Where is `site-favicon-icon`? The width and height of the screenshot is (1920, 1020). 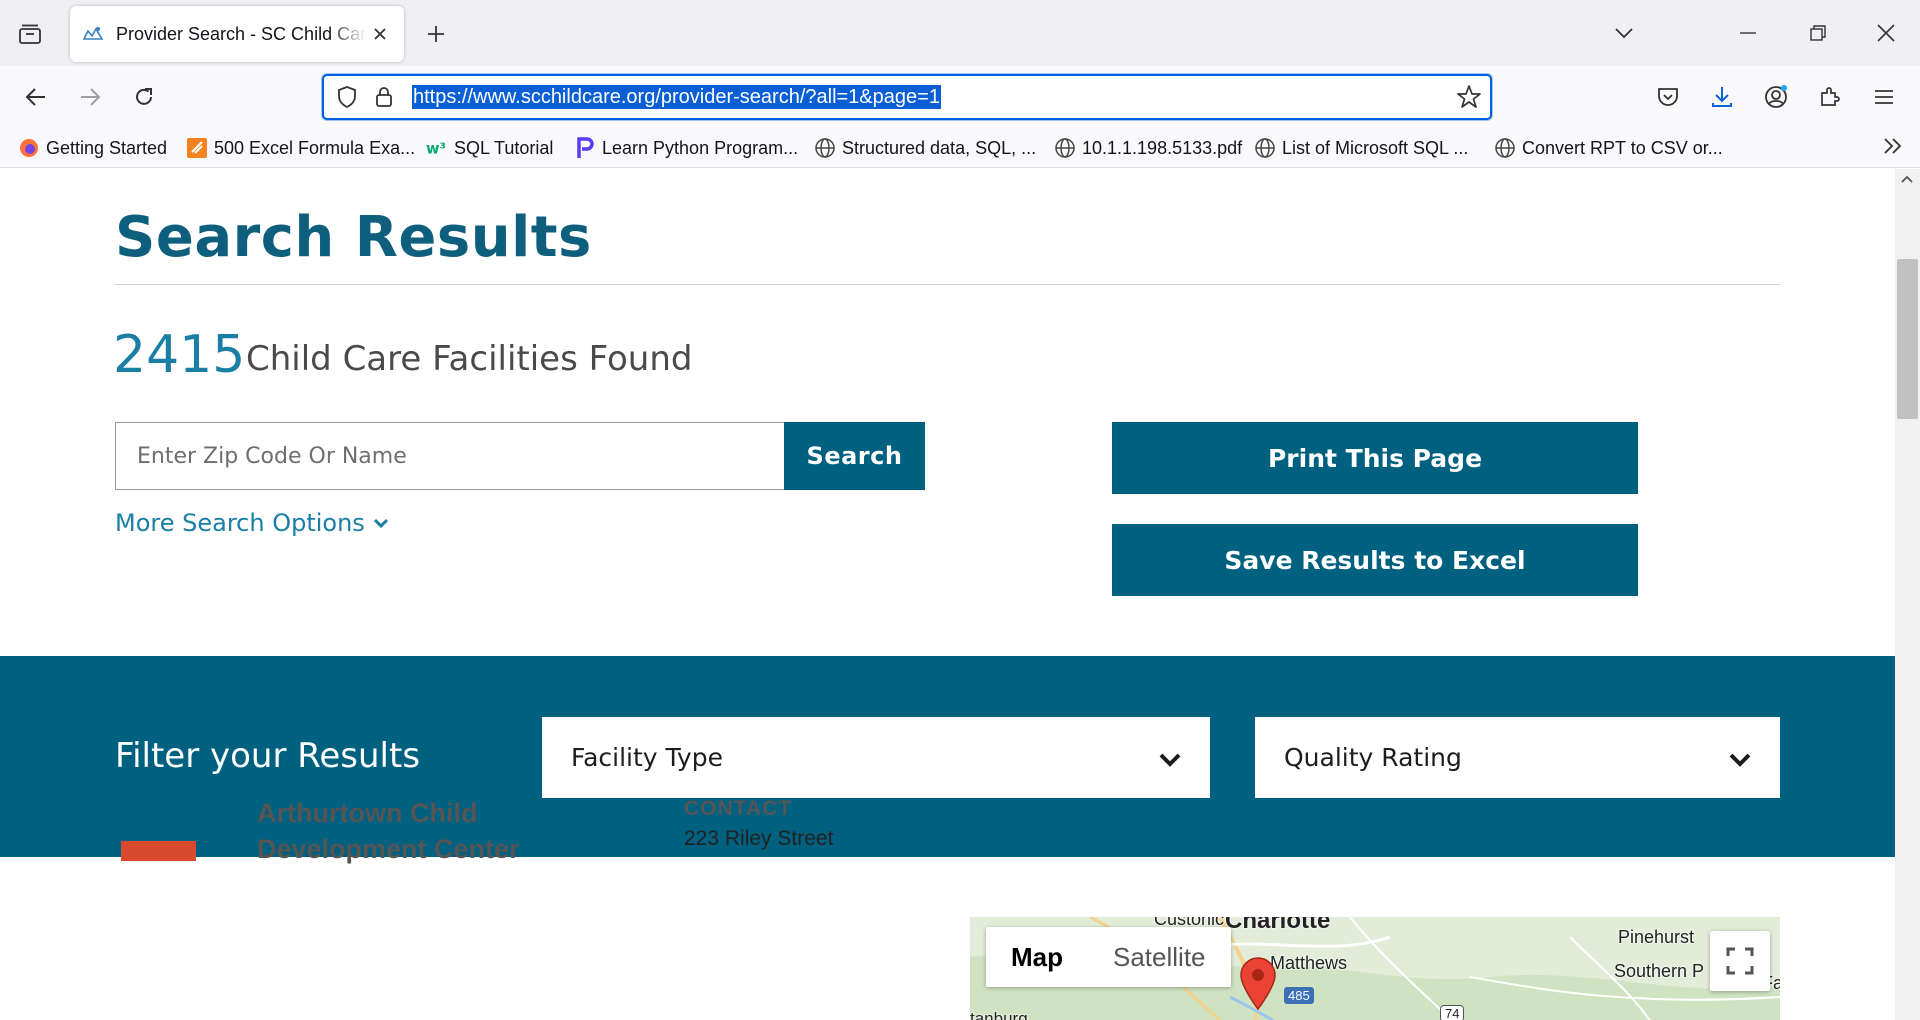
site-favicon-icon is located at coordinates (93, 34).